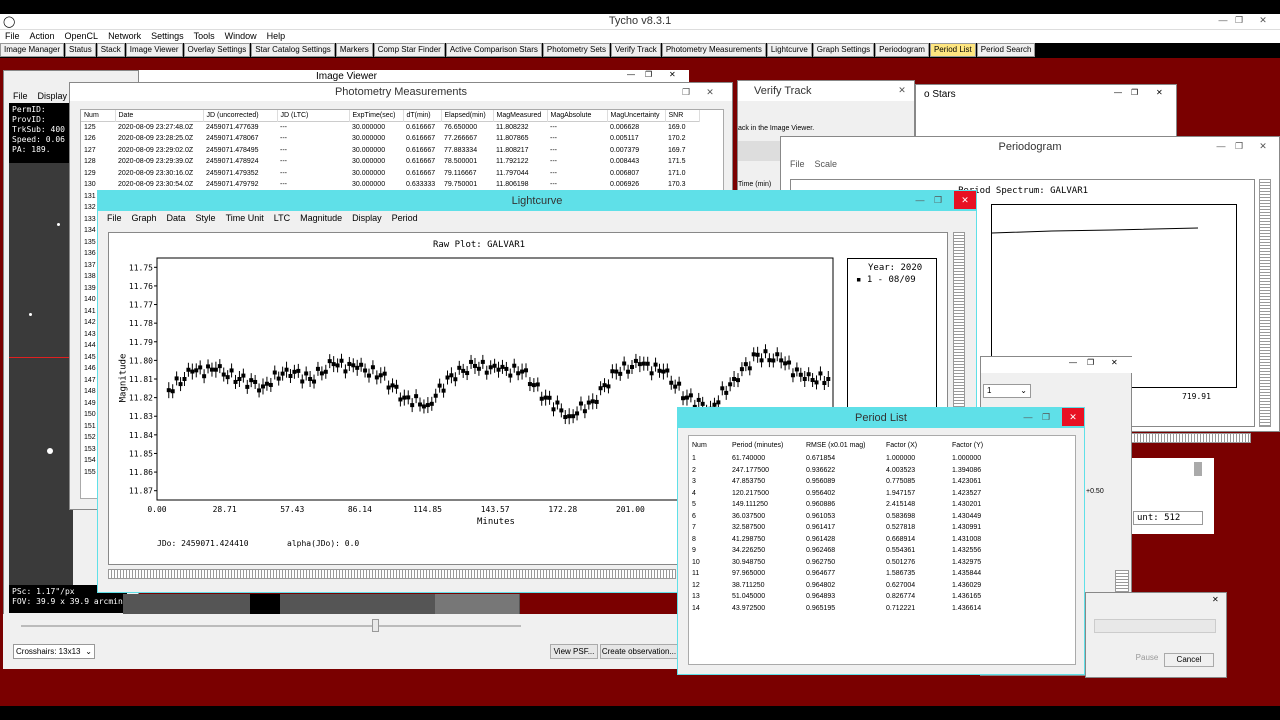 Image resolution: width=1280 pixels, height=720 pixels. What do you see at coordinates (576, 50) in the screenshot?
I see `tab-photometry-sets: Photometry Sets` at bounding box center [576, 50].